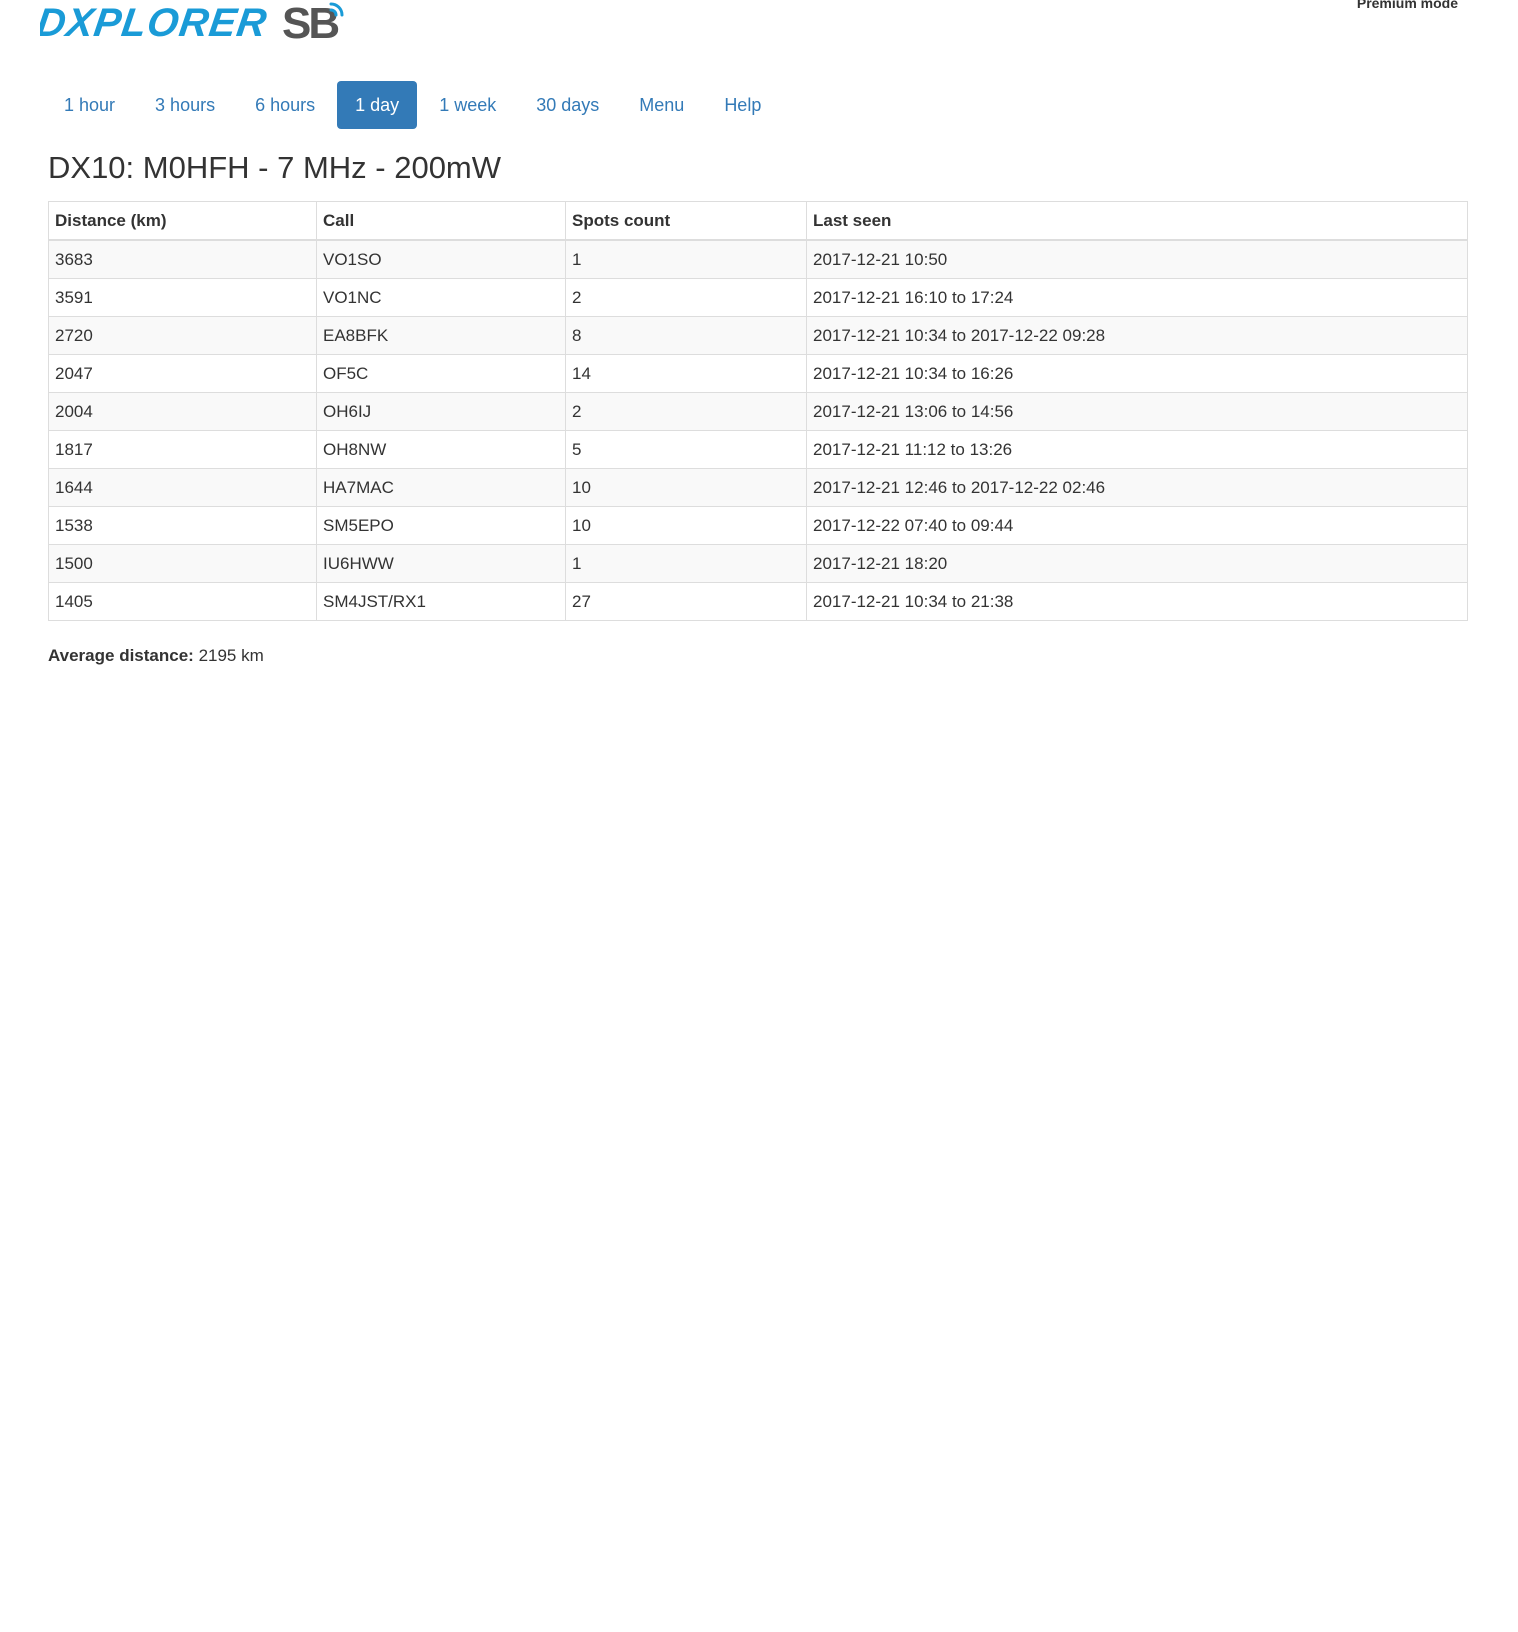 The width and height of the screenshot is (1518, 1632). Describe the element at coordinates (310, 23) in the screenshot. I see `logo-badge: SB` at that location.